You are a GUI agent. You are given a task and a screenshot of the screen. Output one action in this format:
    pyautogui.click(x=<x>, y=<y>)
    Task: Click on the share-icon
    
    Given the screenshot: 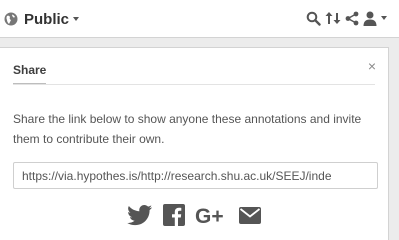 What is the action you would take?
    pyautogui.click(x=352, y=18)
    